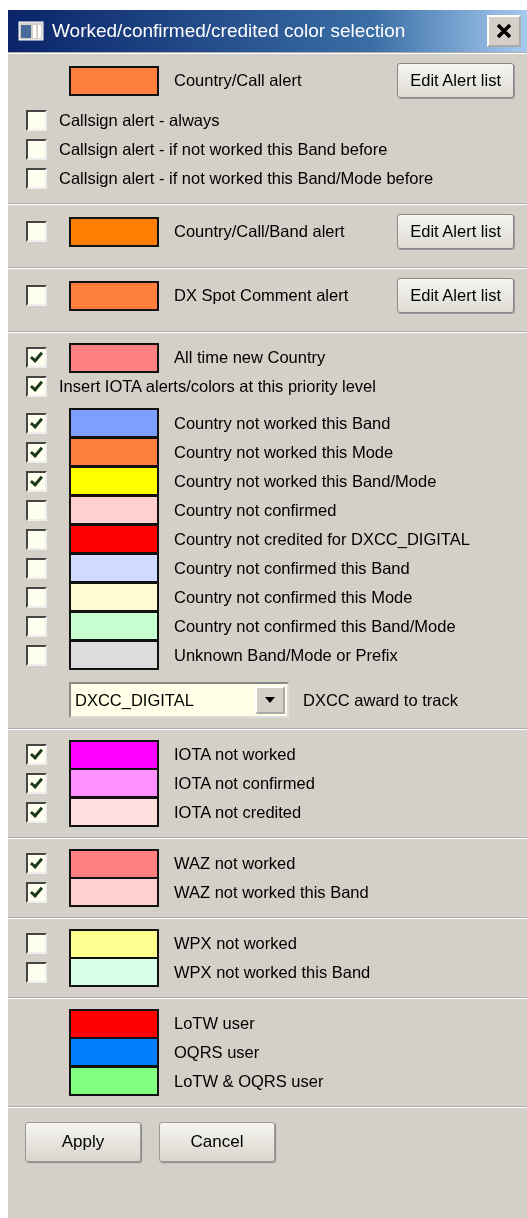 This screenshot has height=1218, width=527. What do you see at coordinates (292, 569) in the screenshot?
I see `color-label: Country not confirmed this Band` at bounding box center [292, 569].